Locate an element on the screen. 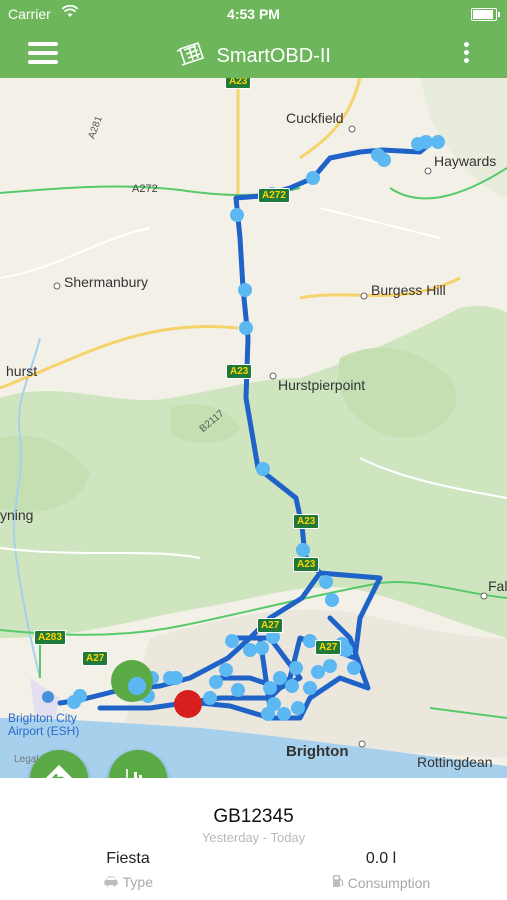 The width and height of the screenshot is (507, 900). map-label-airport-line2: Airport (ESH) is located at coordinates (44, 731).